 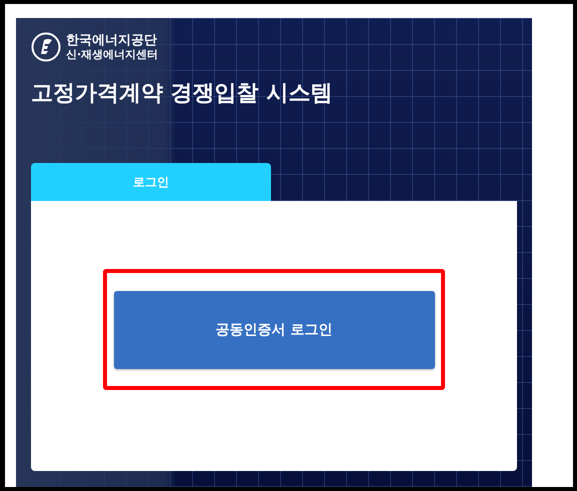 I want to click on certificate-login-button: 공동인증서 로그인, so click(x=274, y=329).